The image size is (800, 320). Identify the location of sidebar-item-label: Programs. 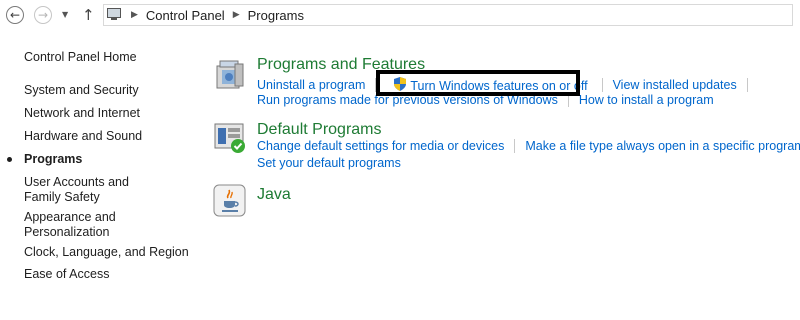
(53, 159).